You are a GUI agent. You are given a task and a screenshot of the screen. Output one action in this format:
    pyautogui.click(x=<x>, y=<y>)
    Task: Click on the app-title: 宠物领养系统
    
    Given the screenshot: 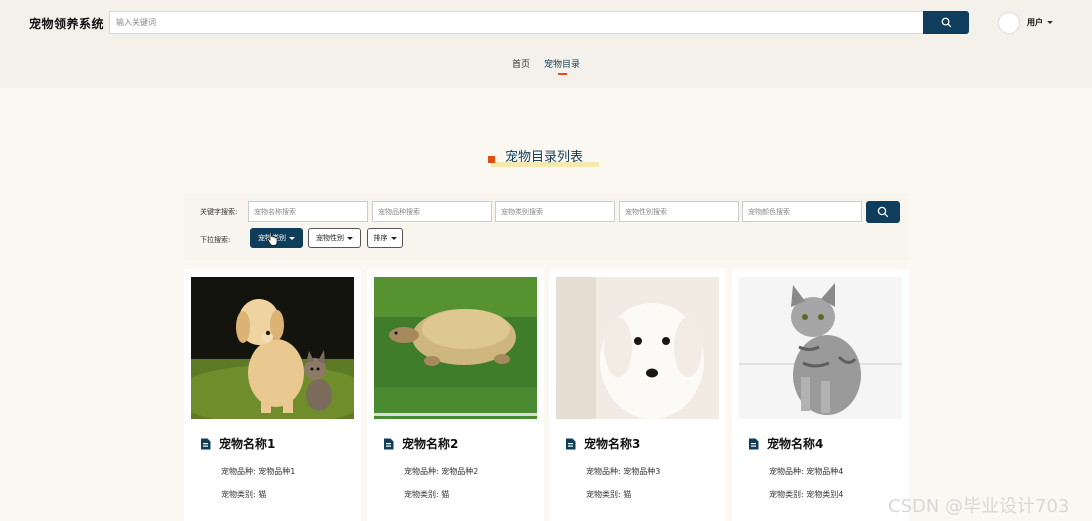 What is the action you would take?
    pyautogui.click(x=67, y=24)
    